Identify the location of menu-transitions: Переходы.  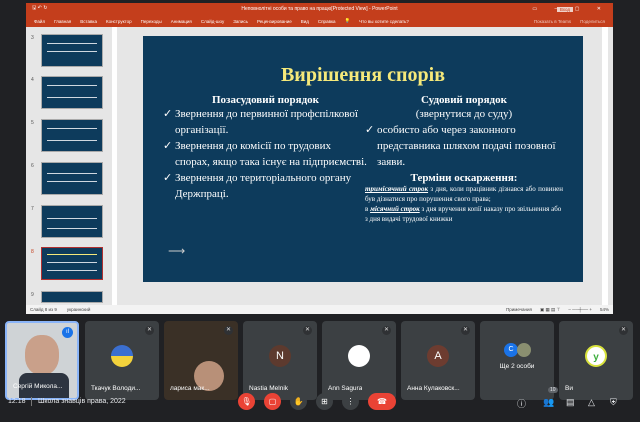
(151, 21).